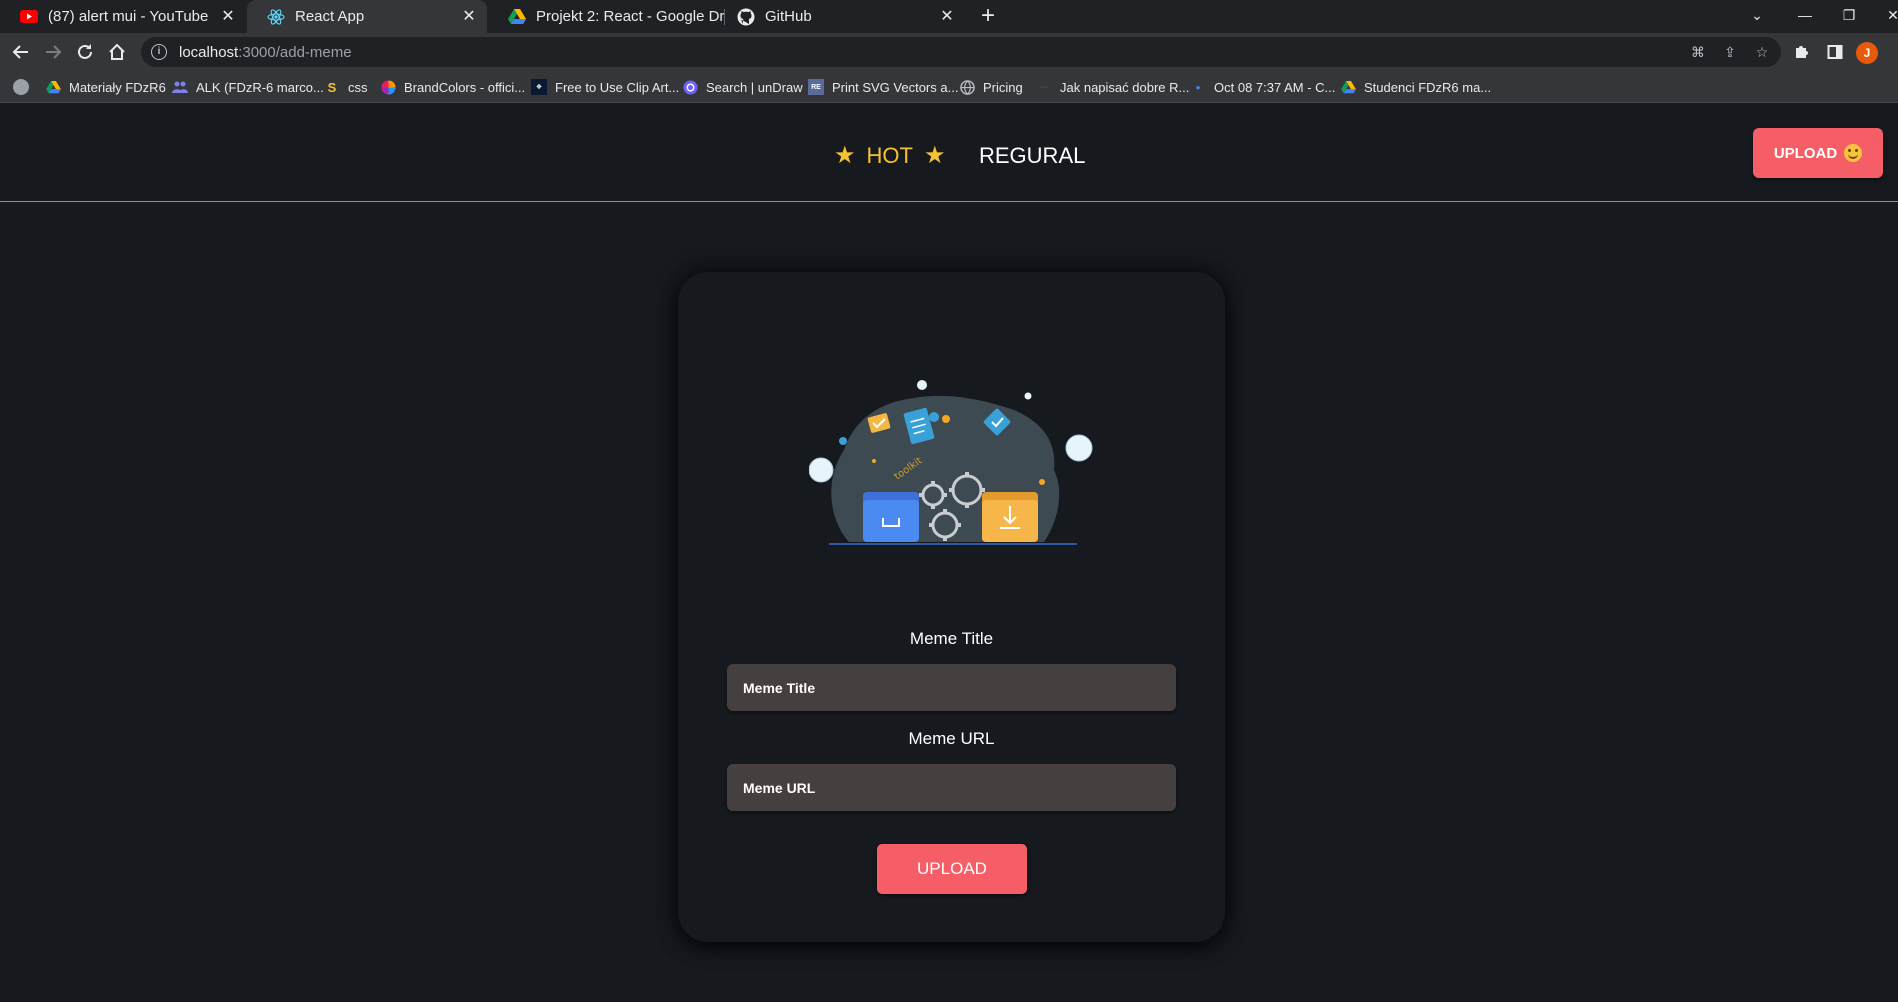 Image resolution: width=1898 pixels, height=1002 pixels. Describe the element at coordinates (630, 16) in the screenshot. I see `tab-title: Projekt 2: React - Google Drive` at that location.